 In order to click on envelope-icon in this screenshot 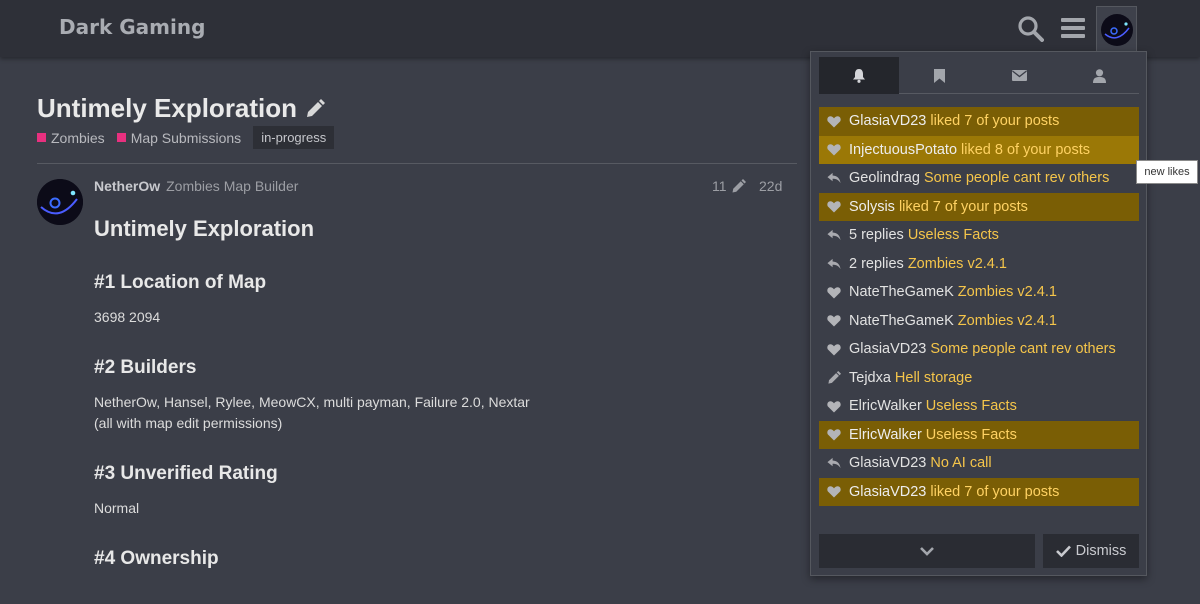, I will do `click(1019, 75)`.